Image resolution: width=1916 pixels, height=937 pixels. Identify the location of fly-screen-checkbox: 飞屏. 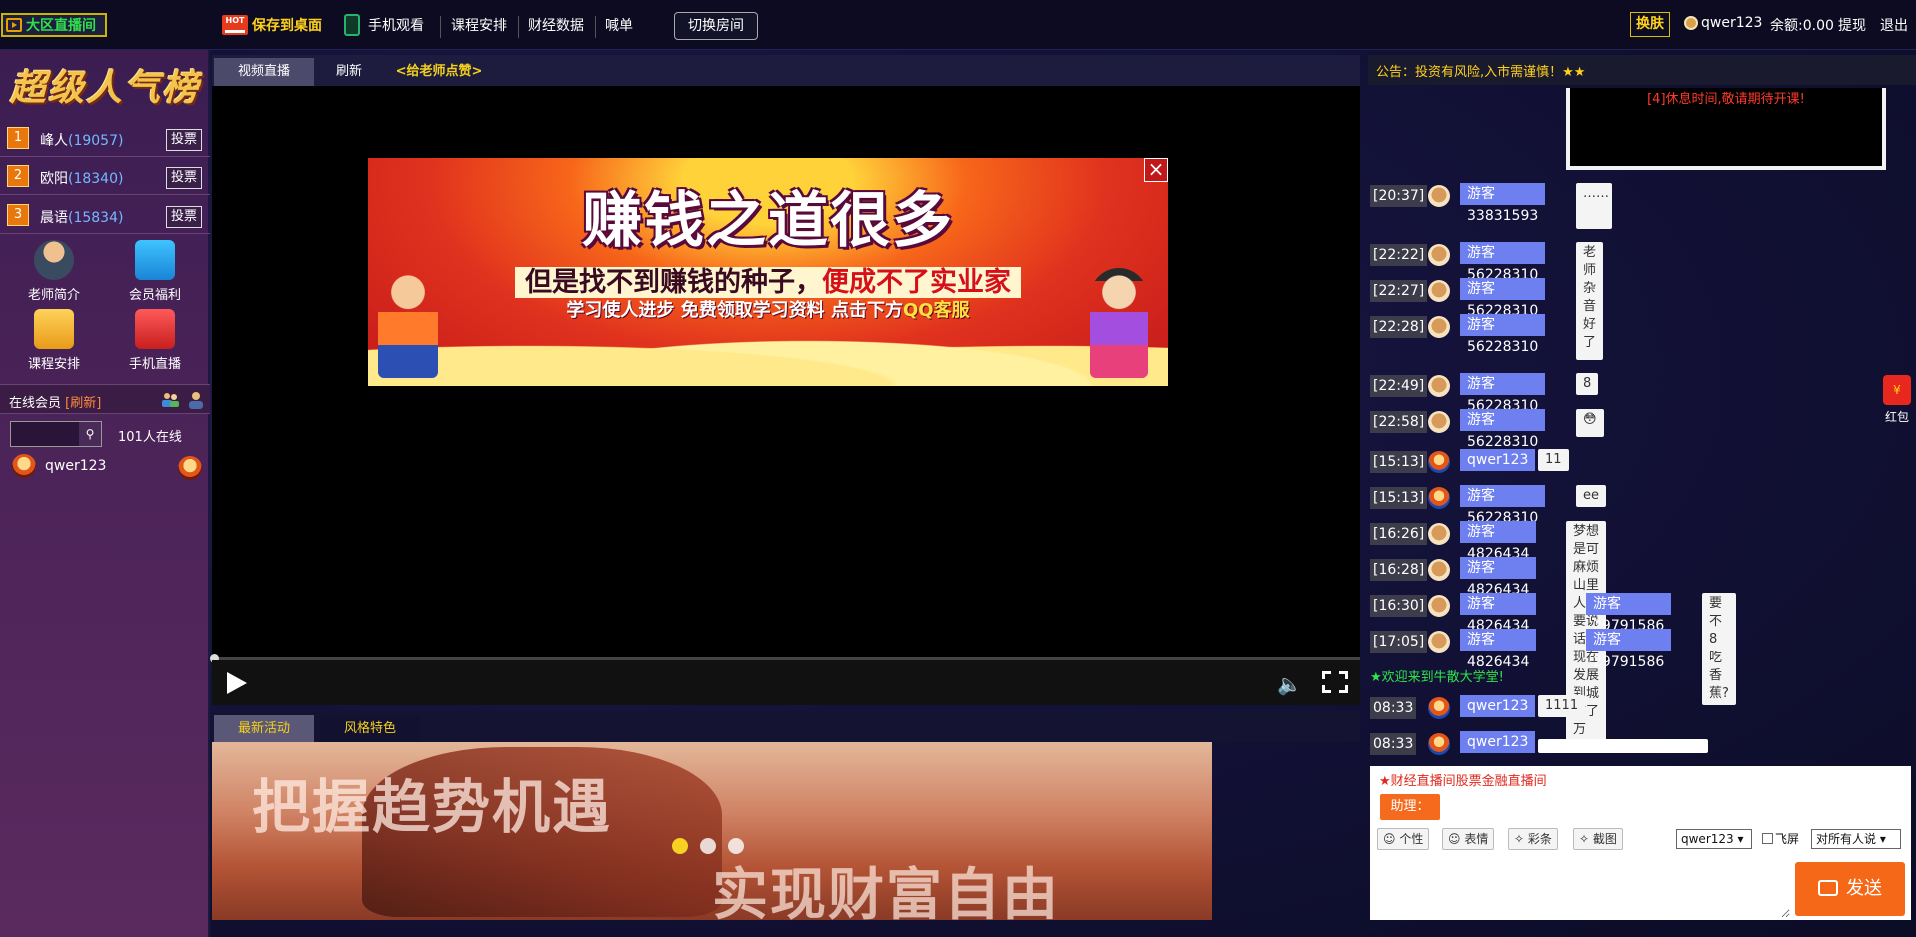
(1780, 838).